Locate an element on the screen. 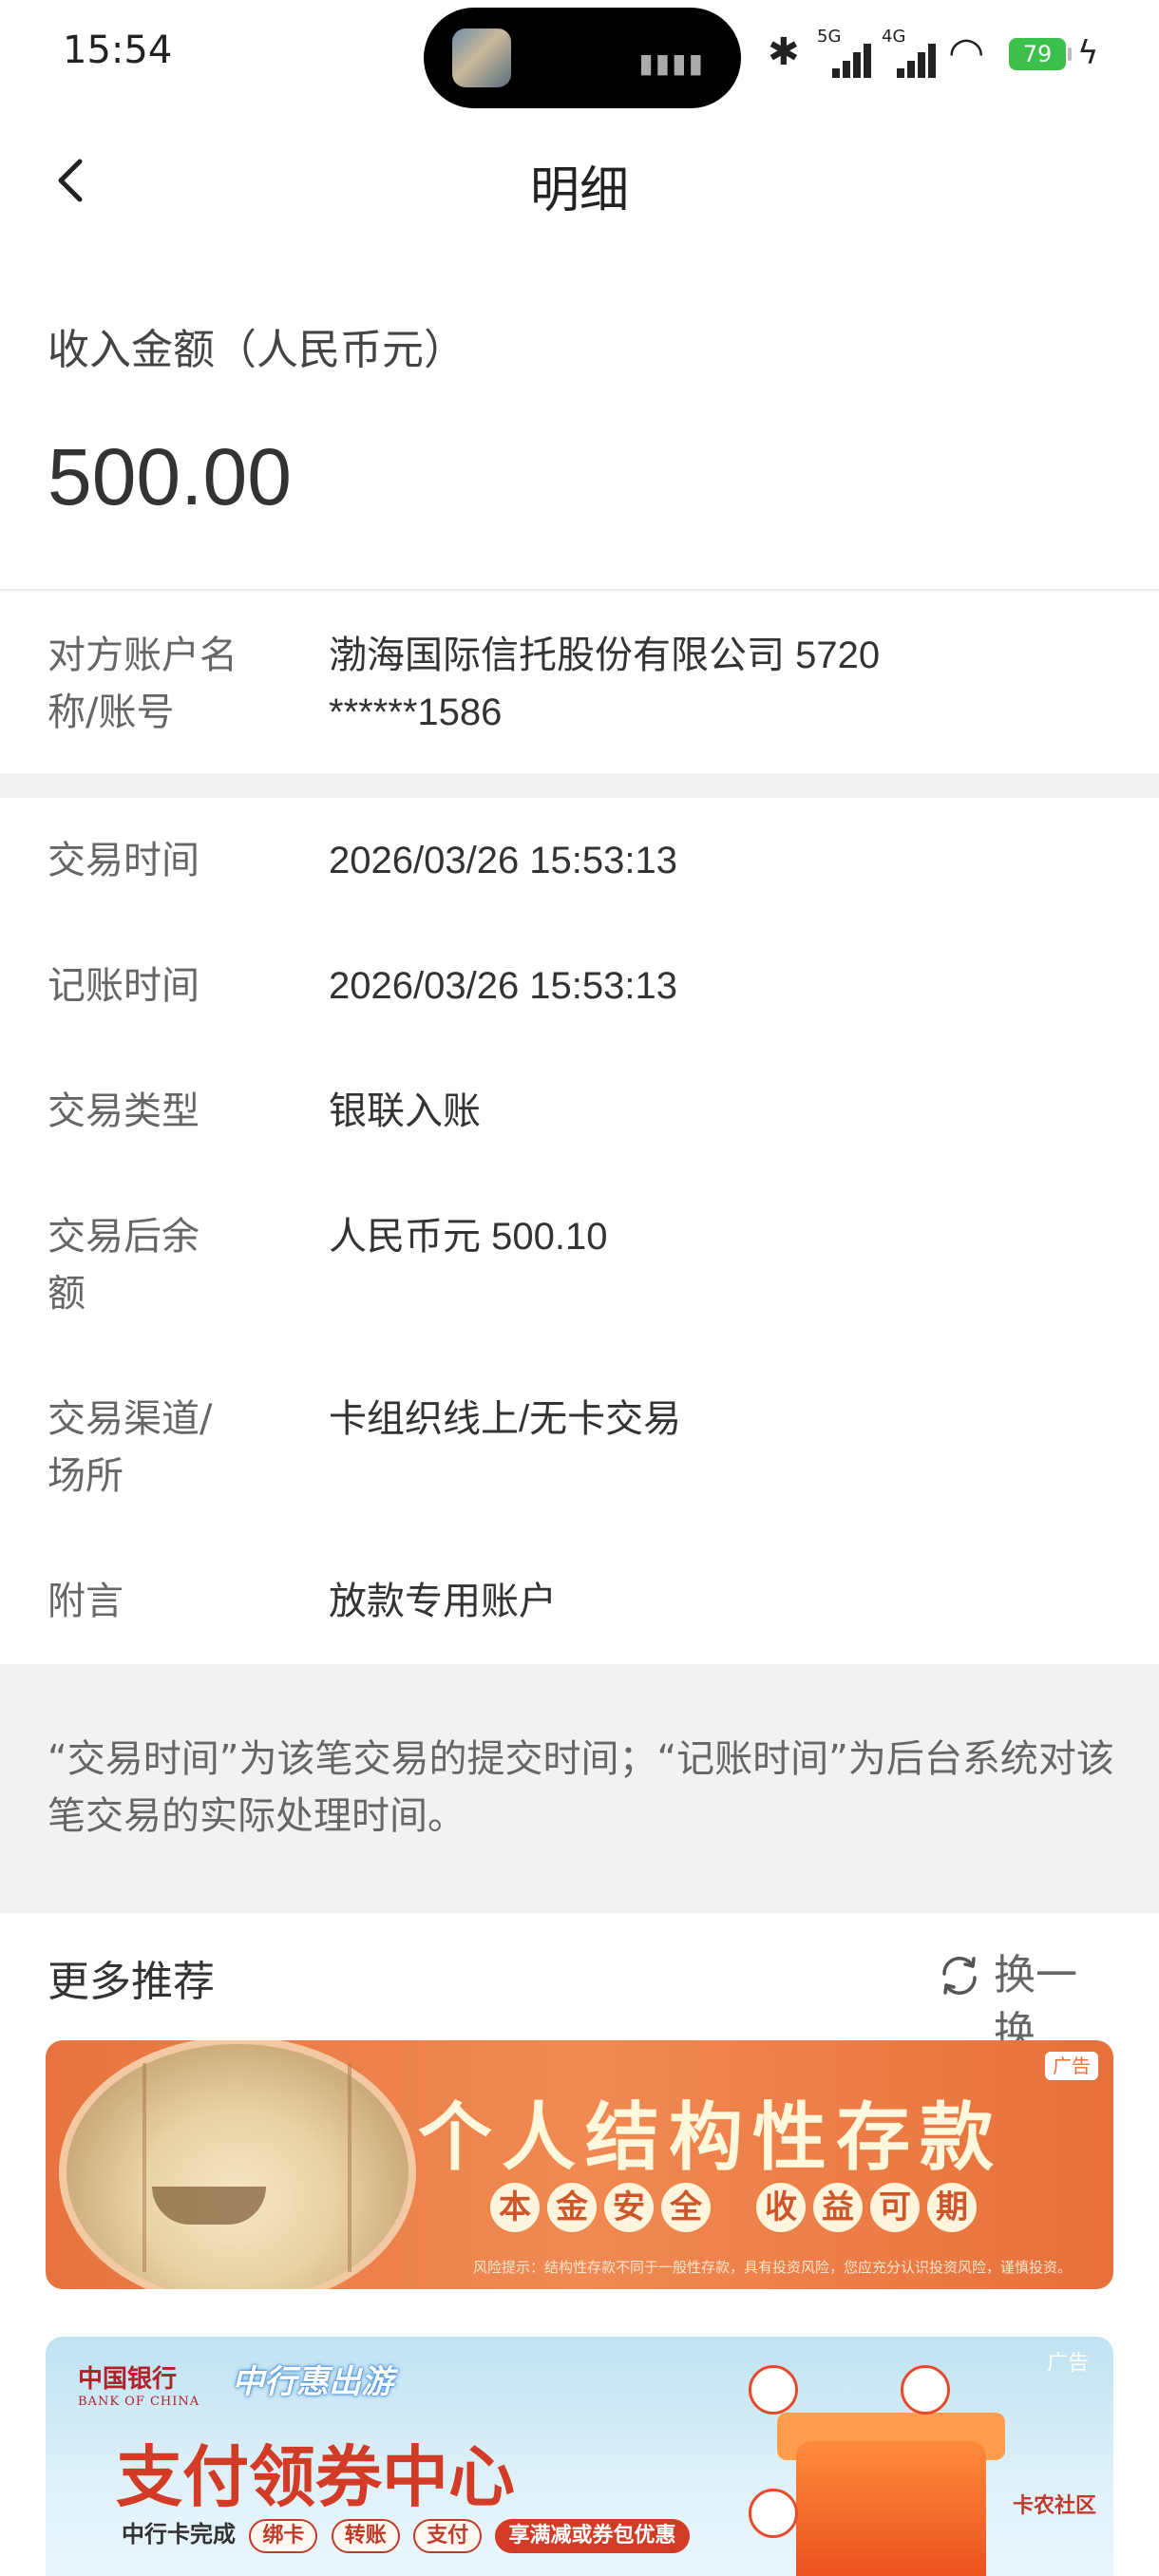 This screenshot has height=2576, width=1159. chip: 支付 is located at coordinates (448, 2536).